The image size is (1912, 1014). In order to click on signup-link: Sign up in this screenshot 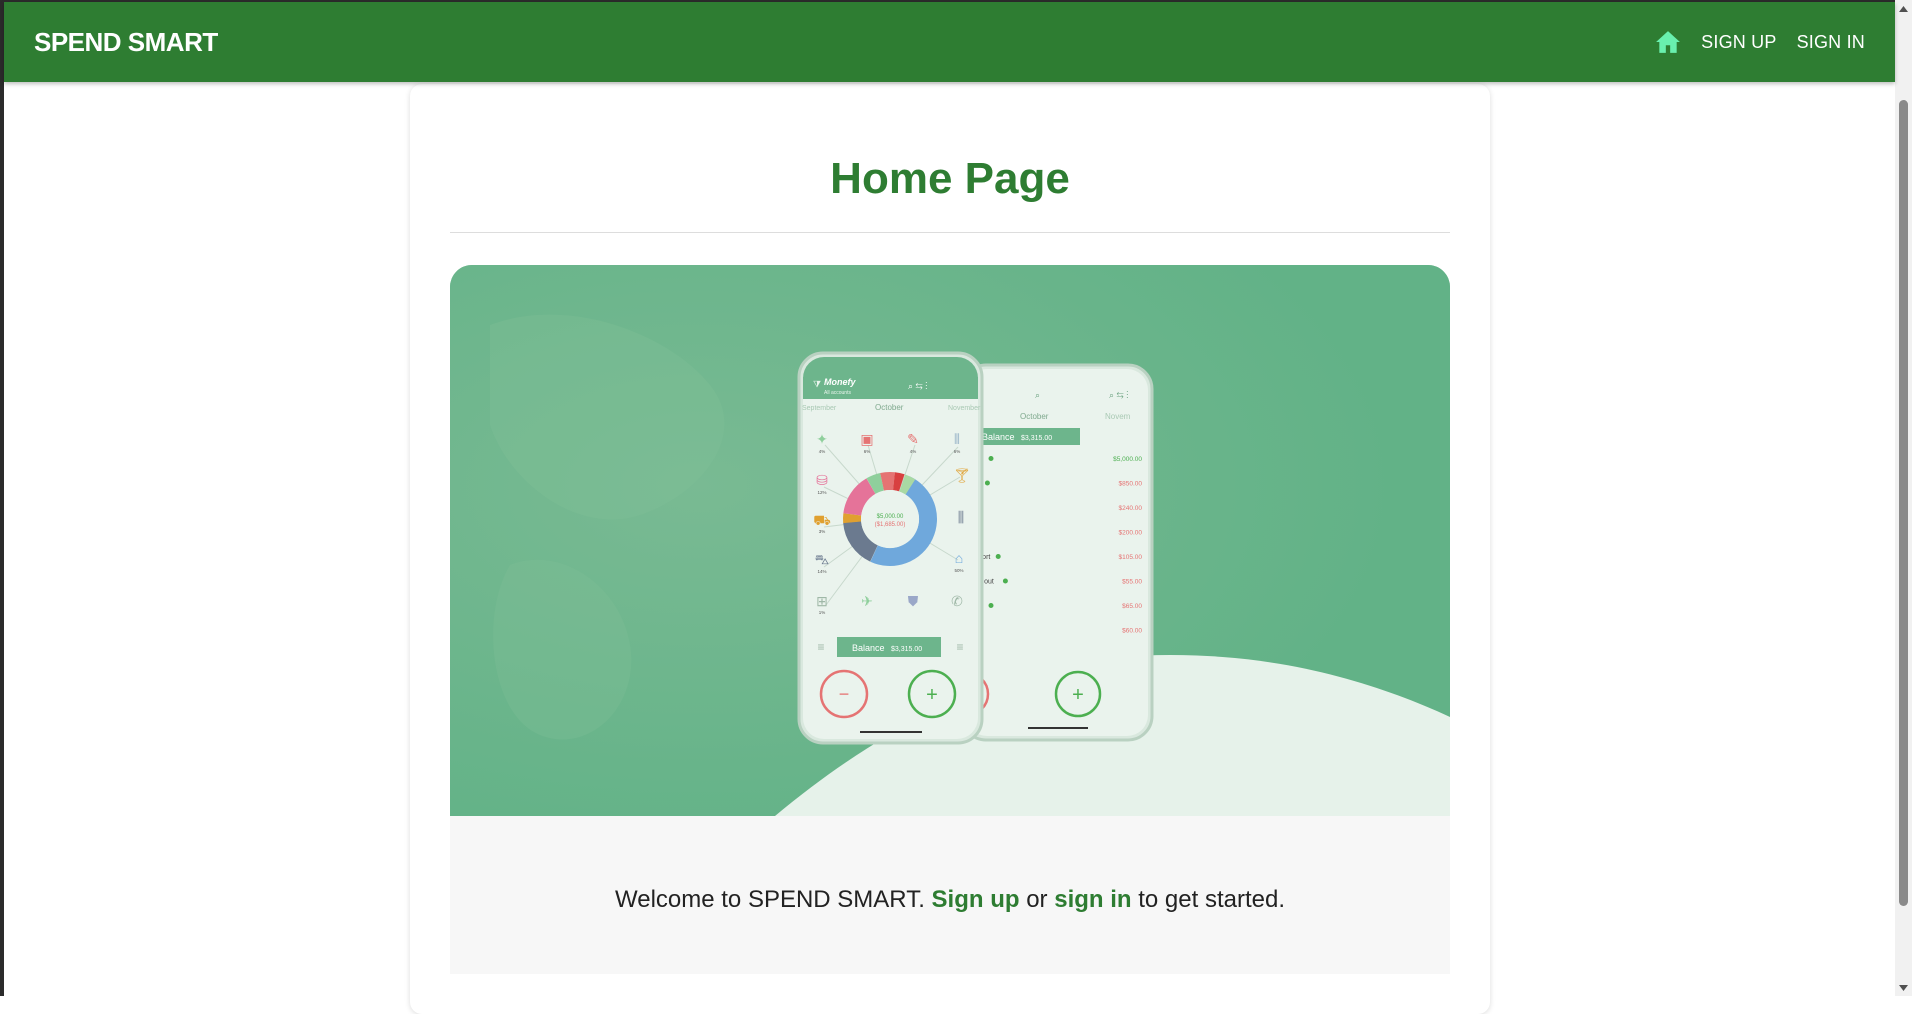, I will do `click(976, 900)`.